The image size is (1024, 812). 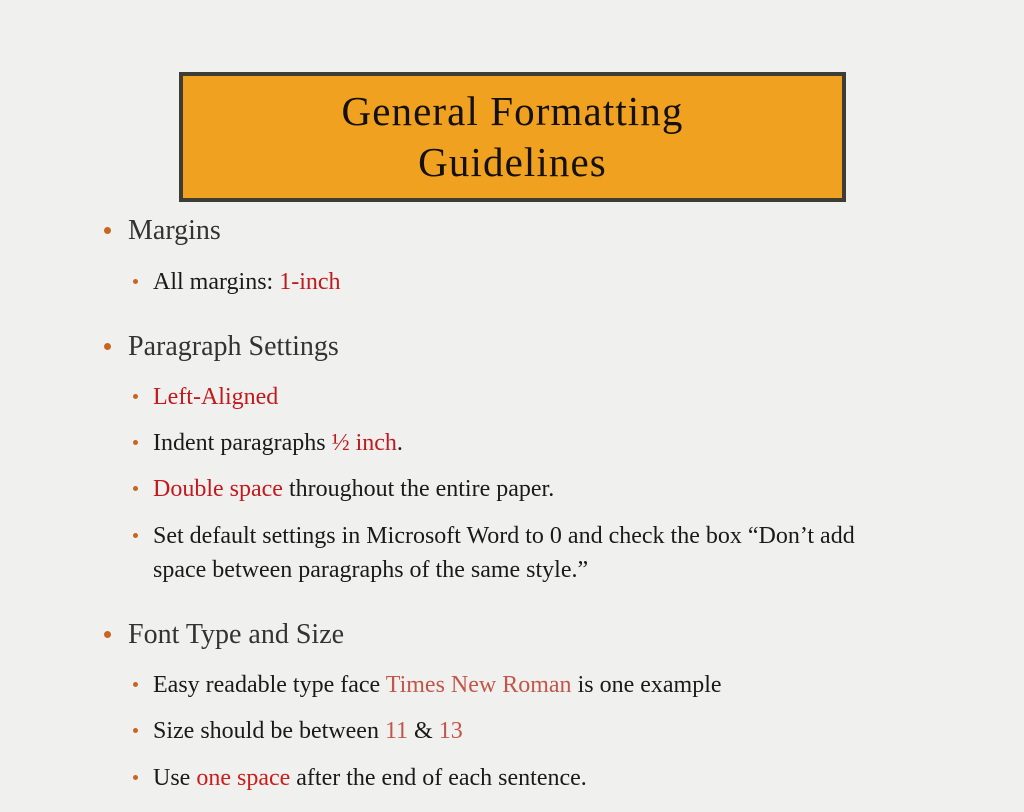 What do you see at coordinates (216, 281) in the screenshot?
I see `text-run: All margins:` at bounding box center [216, 281].